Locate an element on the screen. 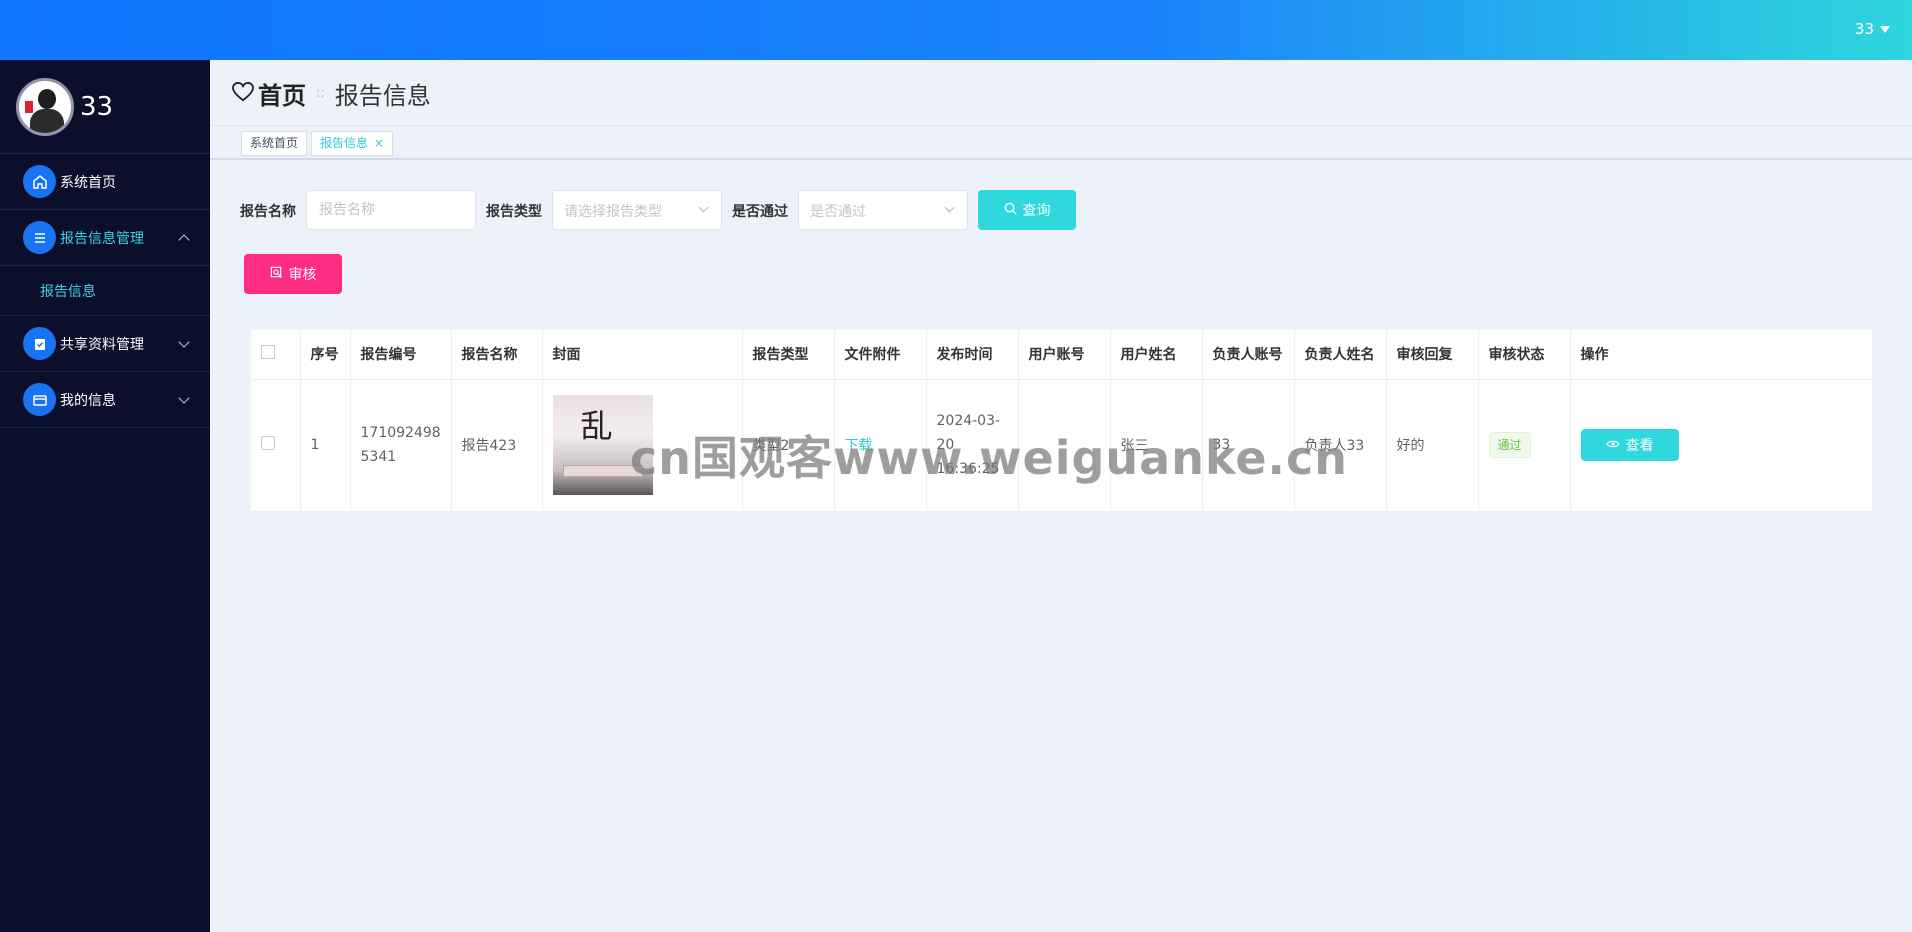  eye-icon is located at coordinates (1612, 445).